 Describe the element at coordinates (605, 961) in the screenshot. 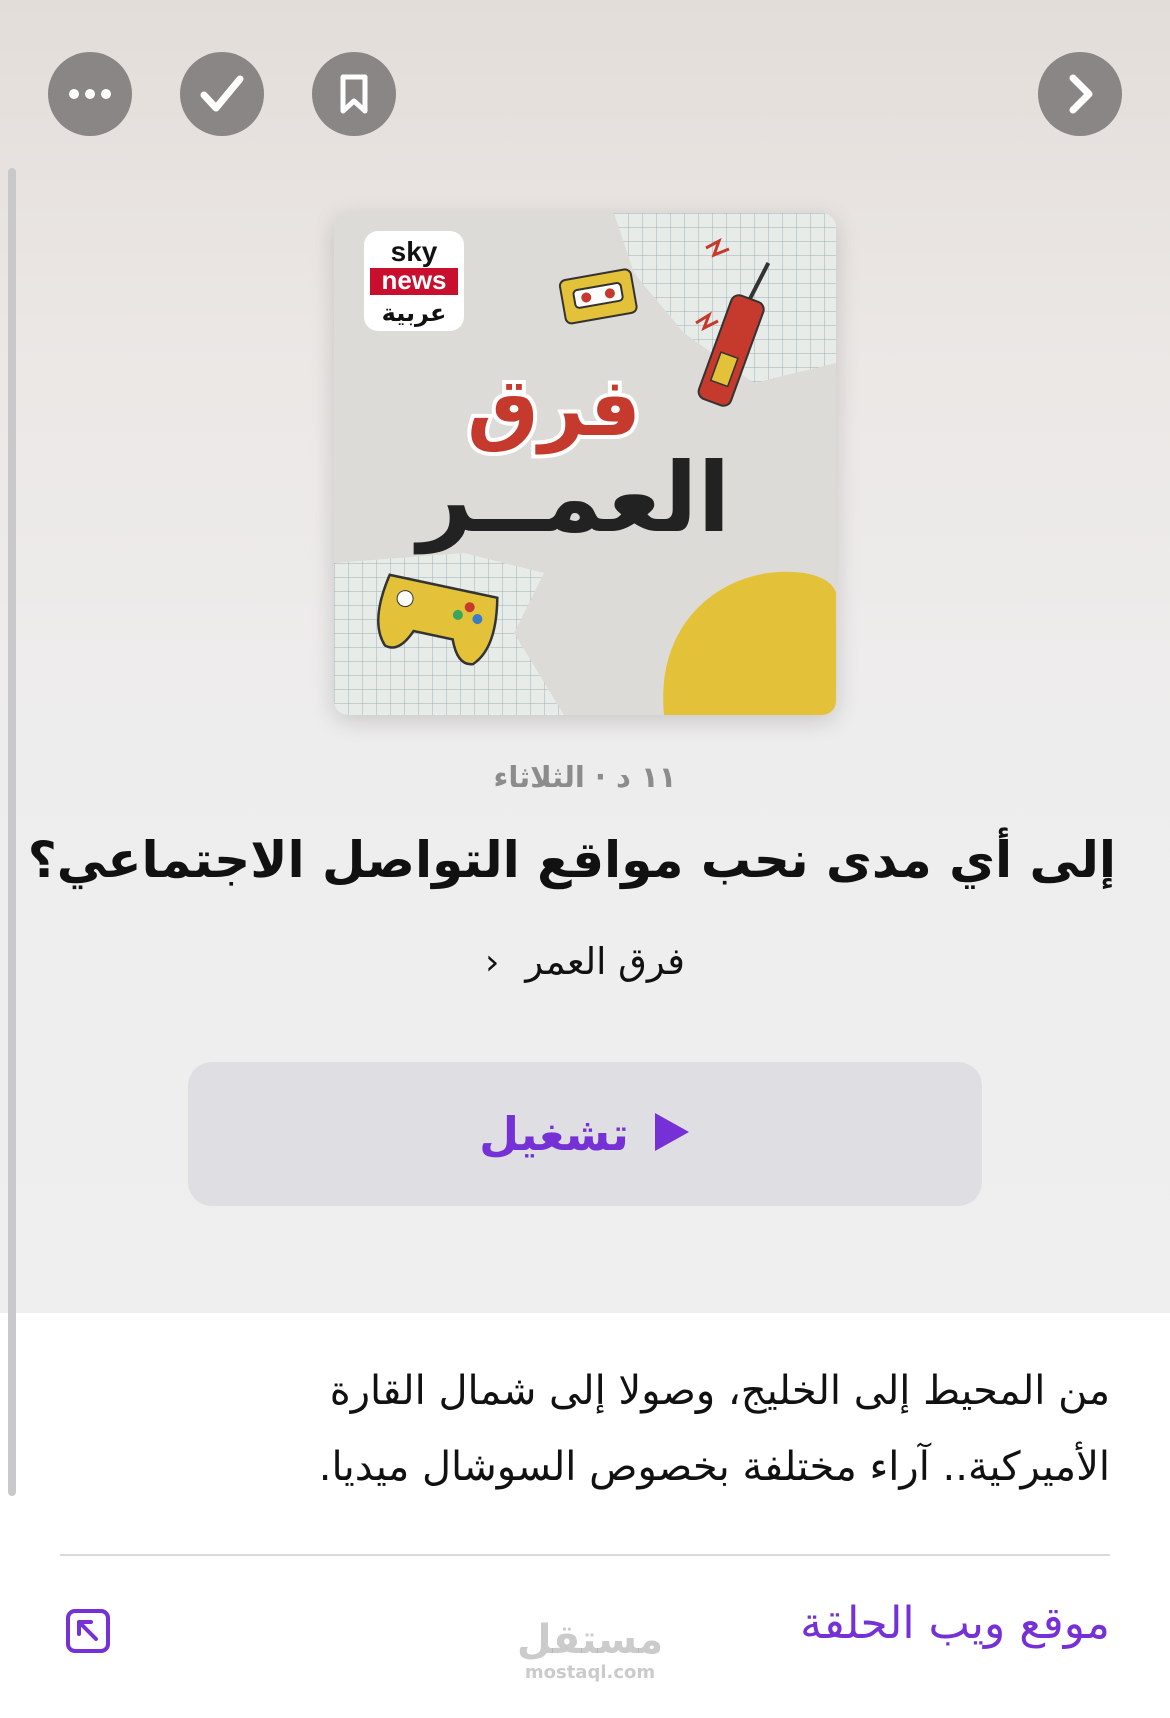

I see `show-name: فرق العمر` at that location.